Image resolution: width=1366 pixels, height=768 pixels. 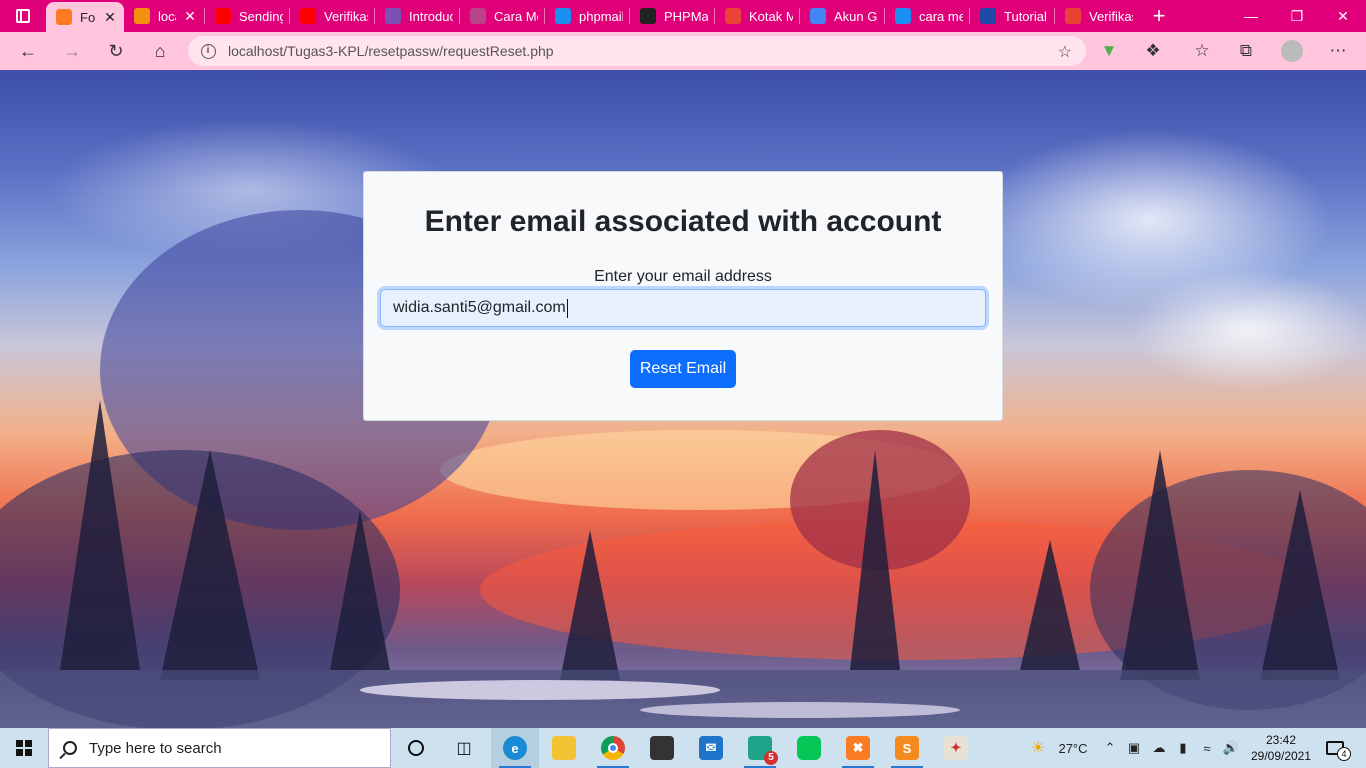 What do you see at coordinates (567, 308) in the screenshot?
I see `text-cursor` at bounding box center [567, 308].